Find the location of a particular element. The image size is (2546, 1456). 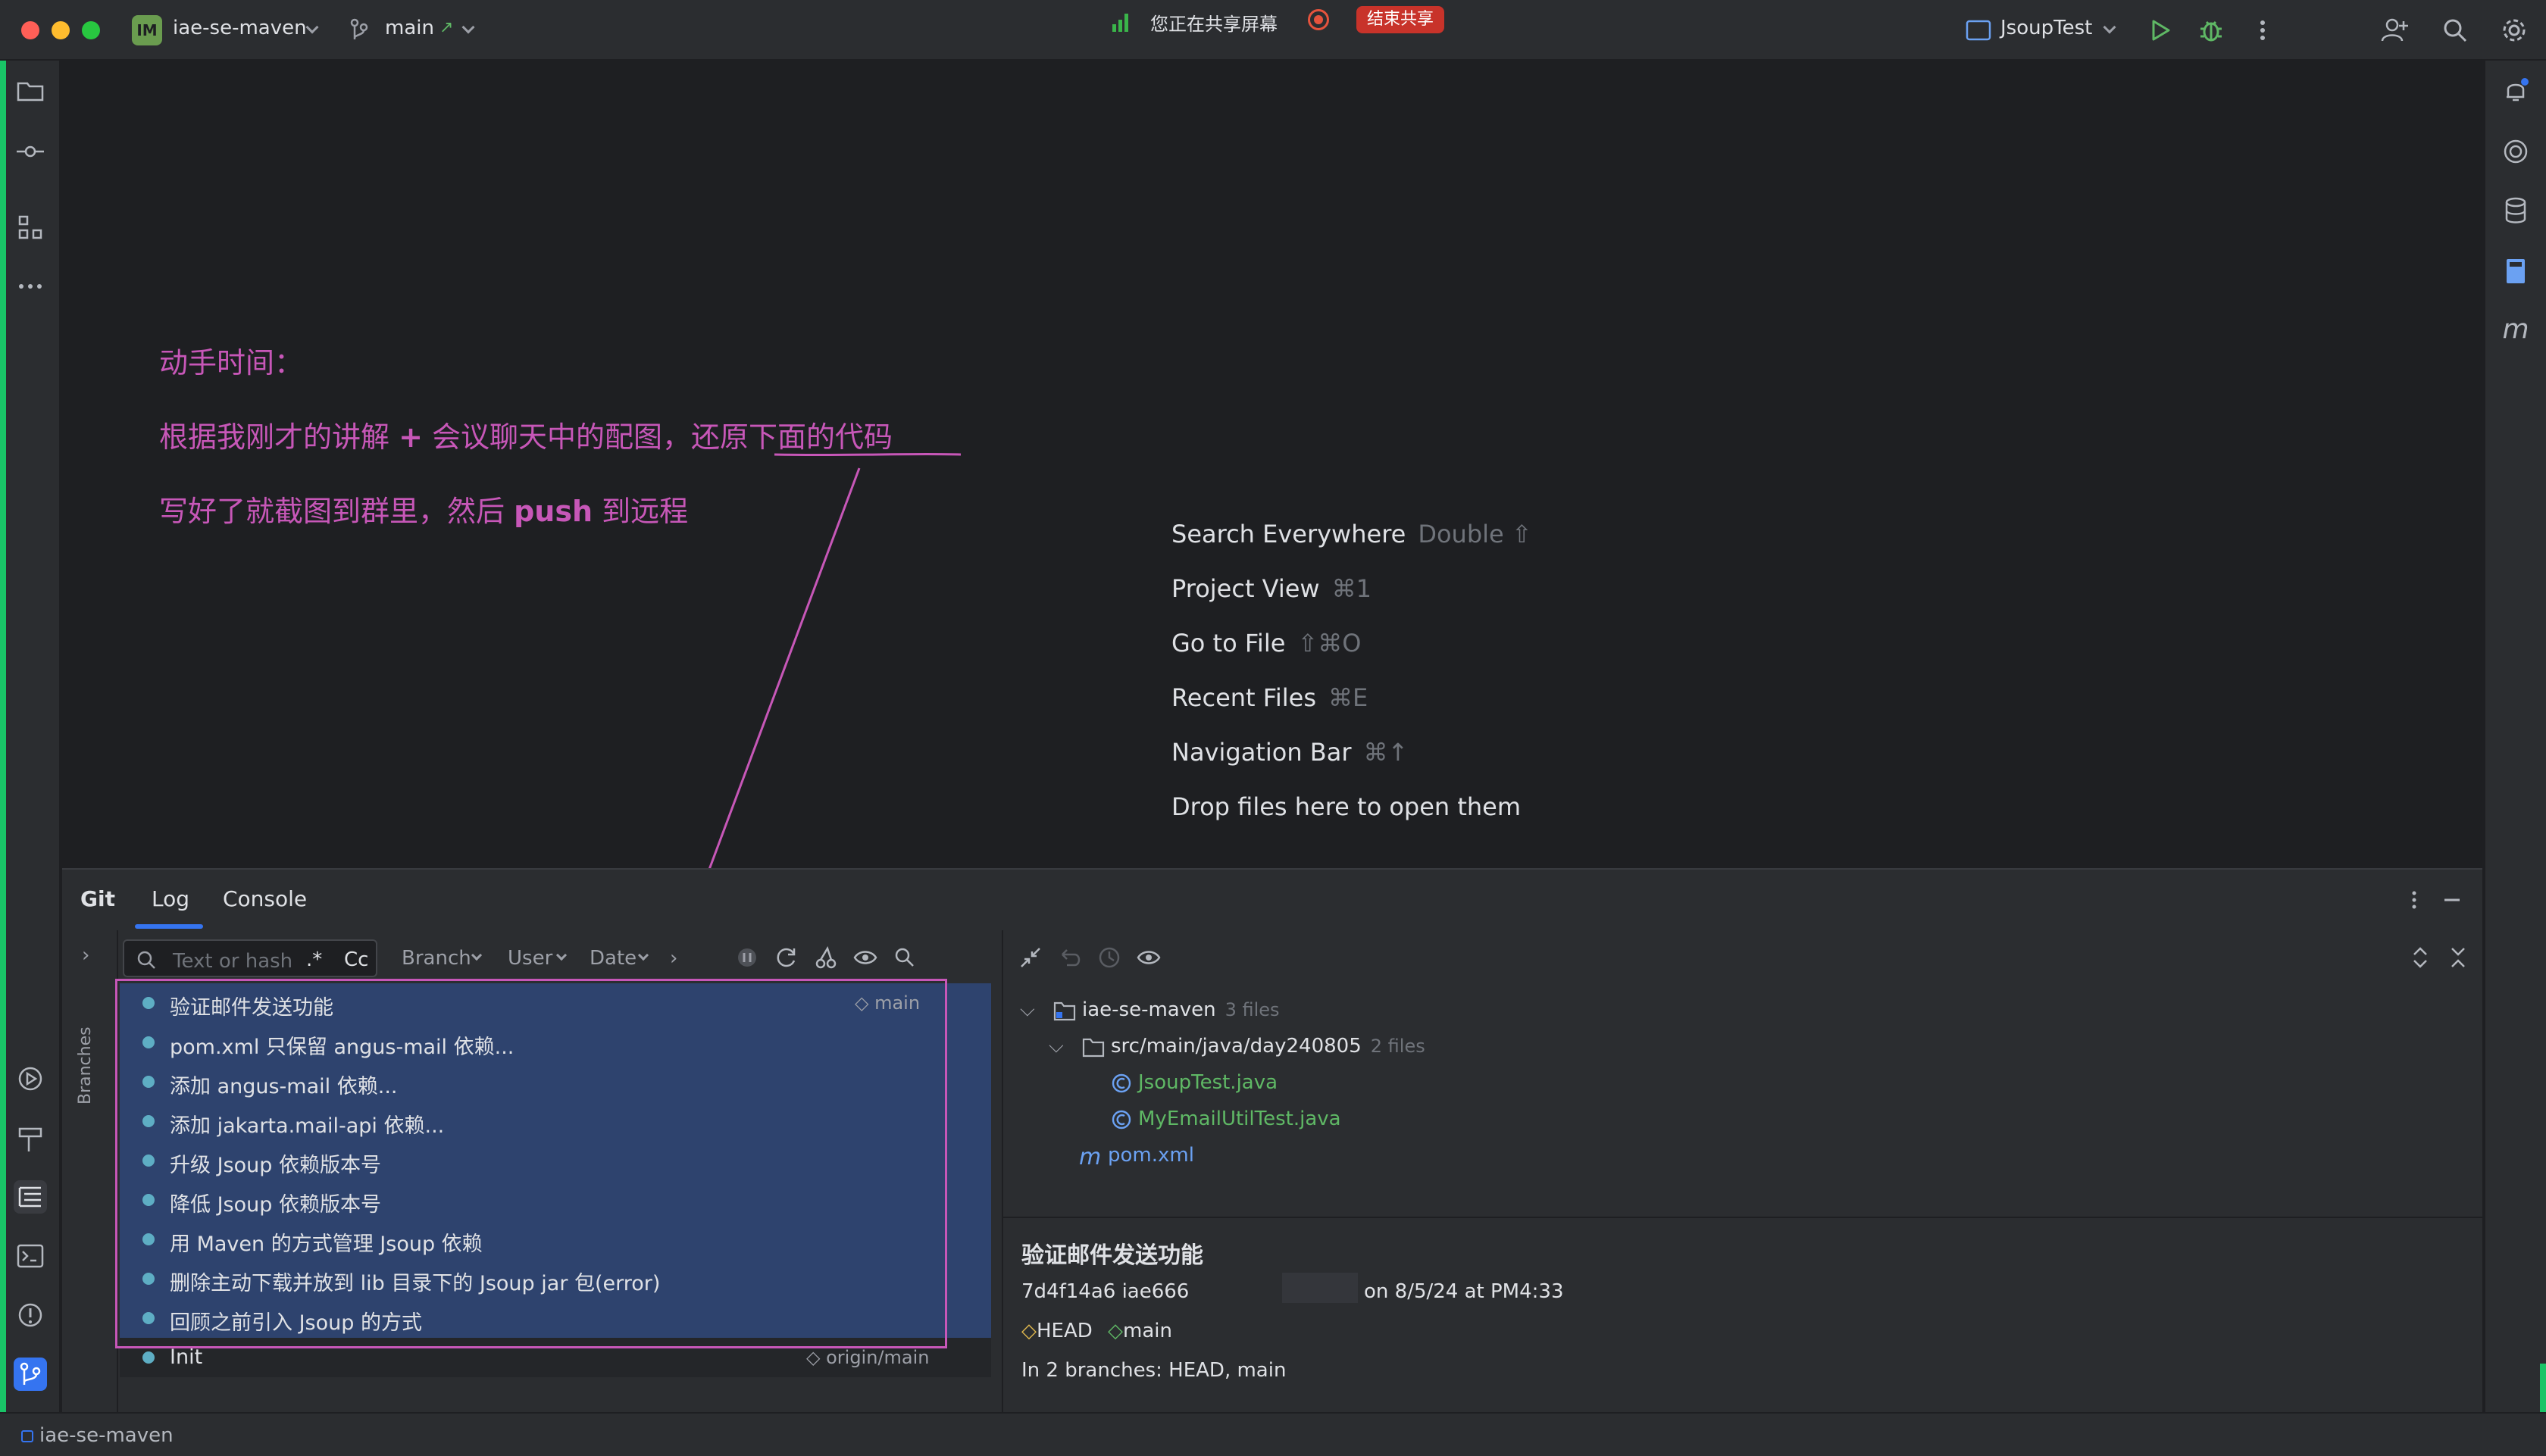

branches-label: Branches is located at coordinates (85, 1065).